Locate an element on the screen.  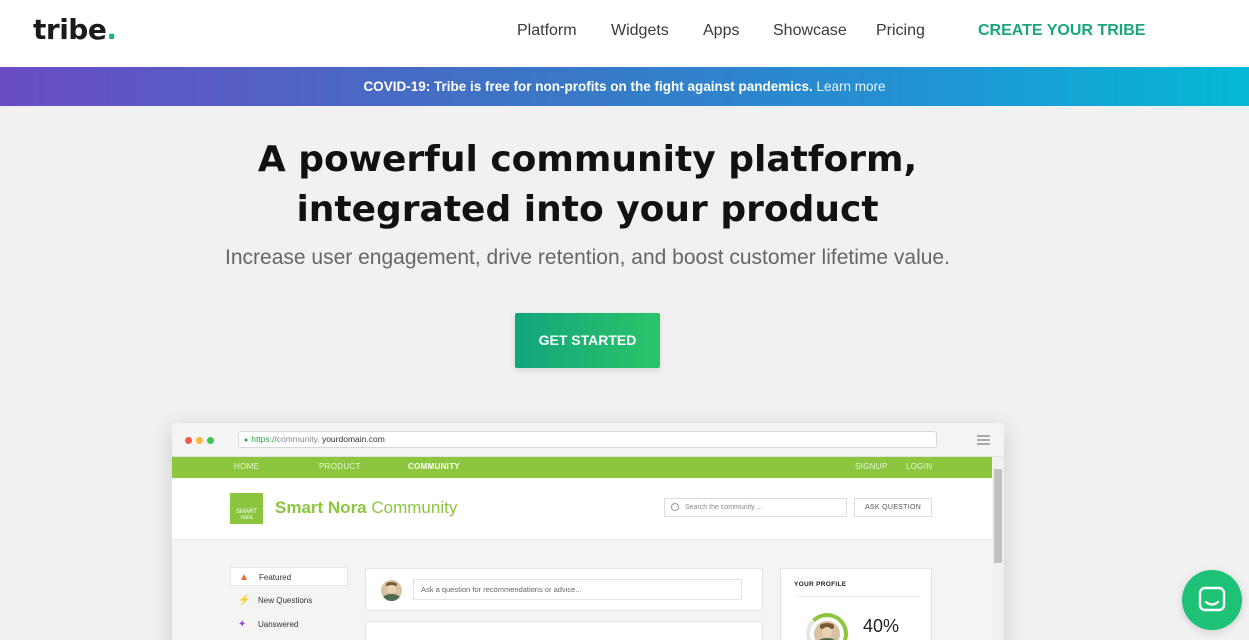
fire-icon: ▲ is located at coordinates (244, 577).